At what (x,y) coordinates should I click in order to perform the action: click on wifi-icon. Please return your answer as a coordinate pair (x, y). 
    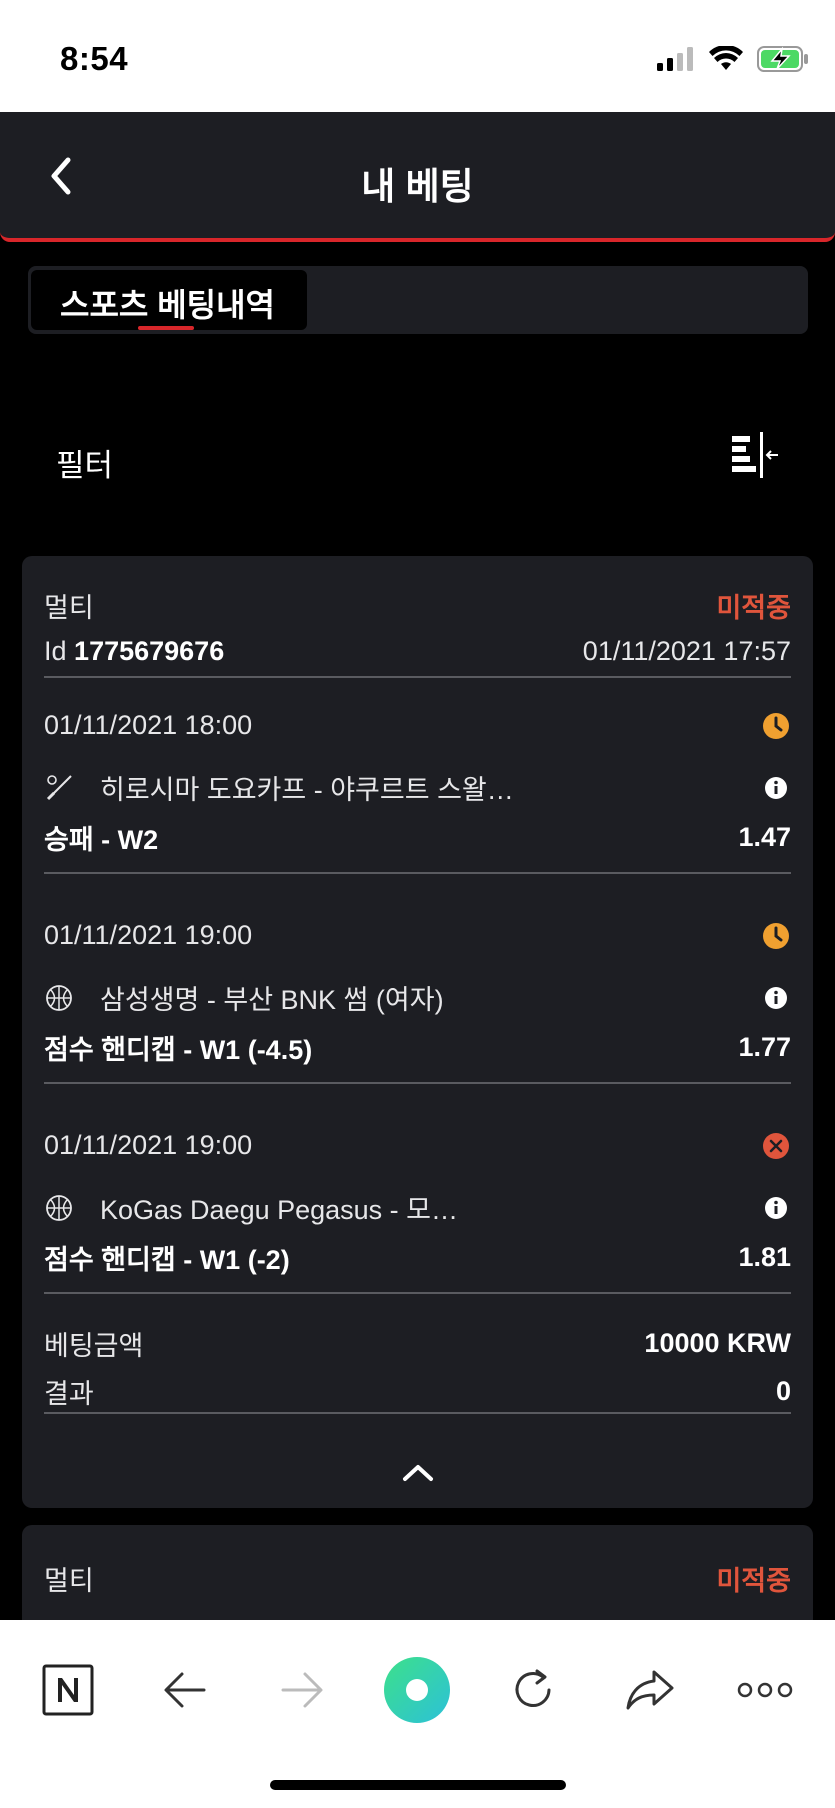
    Looking at the image, I should click on (726, 58).